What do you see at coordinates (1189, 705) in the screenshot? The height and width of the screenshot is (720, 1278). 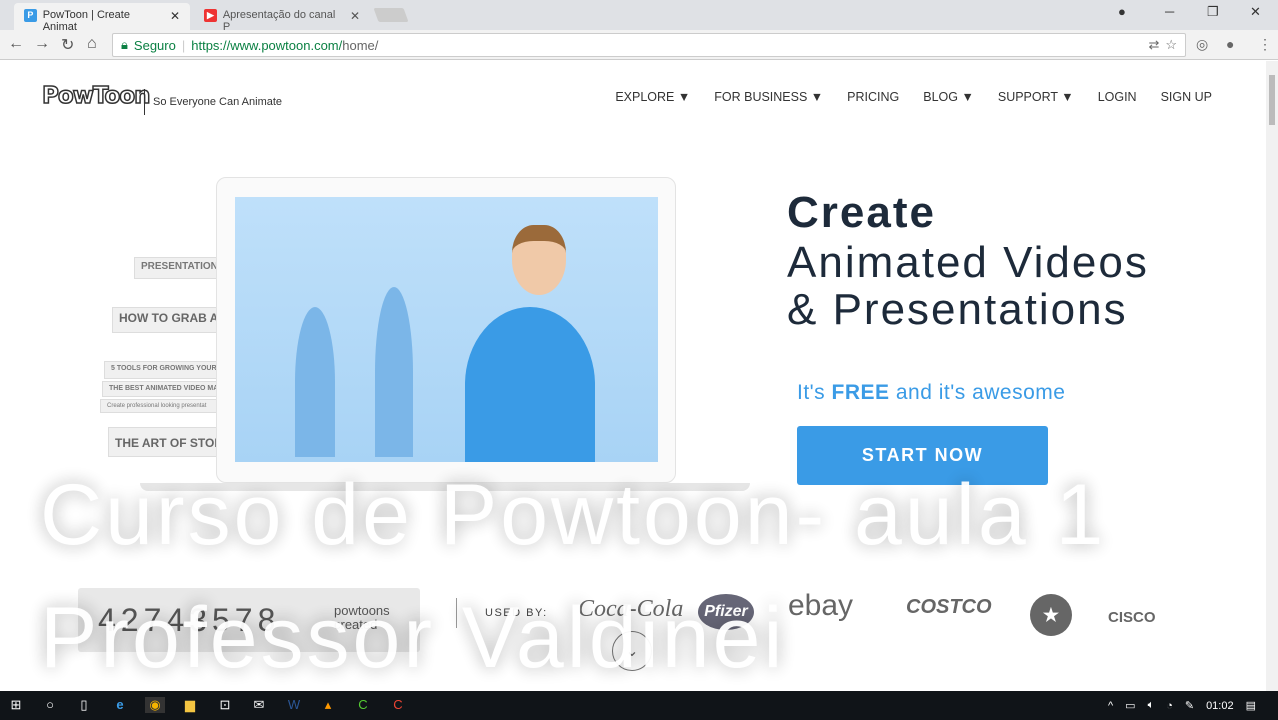 I see `pen-icon: ✎` at bounding box center [1189, 705].